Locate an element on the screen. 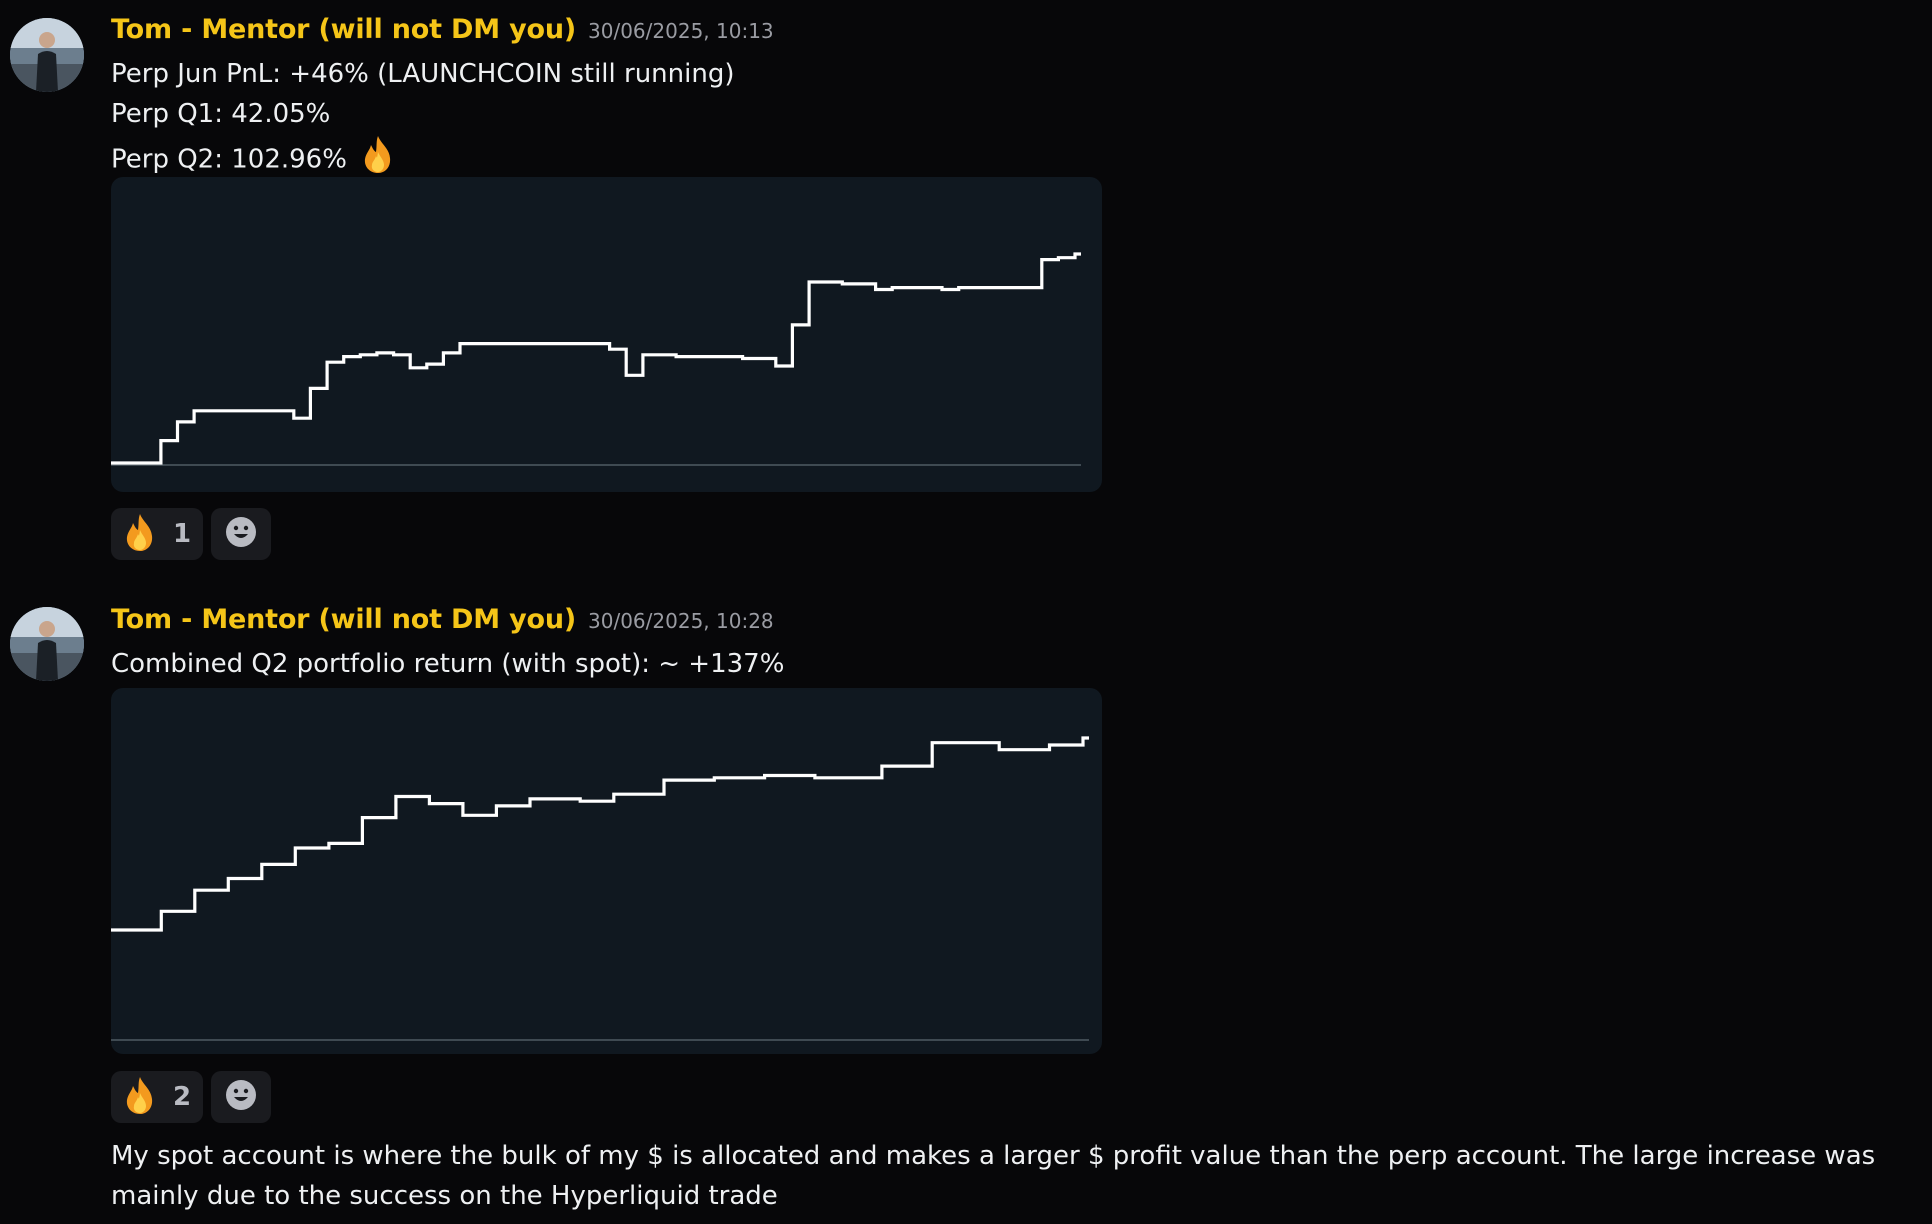 The height and width of the screenshot is (1224, 1932). reaction-fire: 2 is located at coordinates (157, 1097).